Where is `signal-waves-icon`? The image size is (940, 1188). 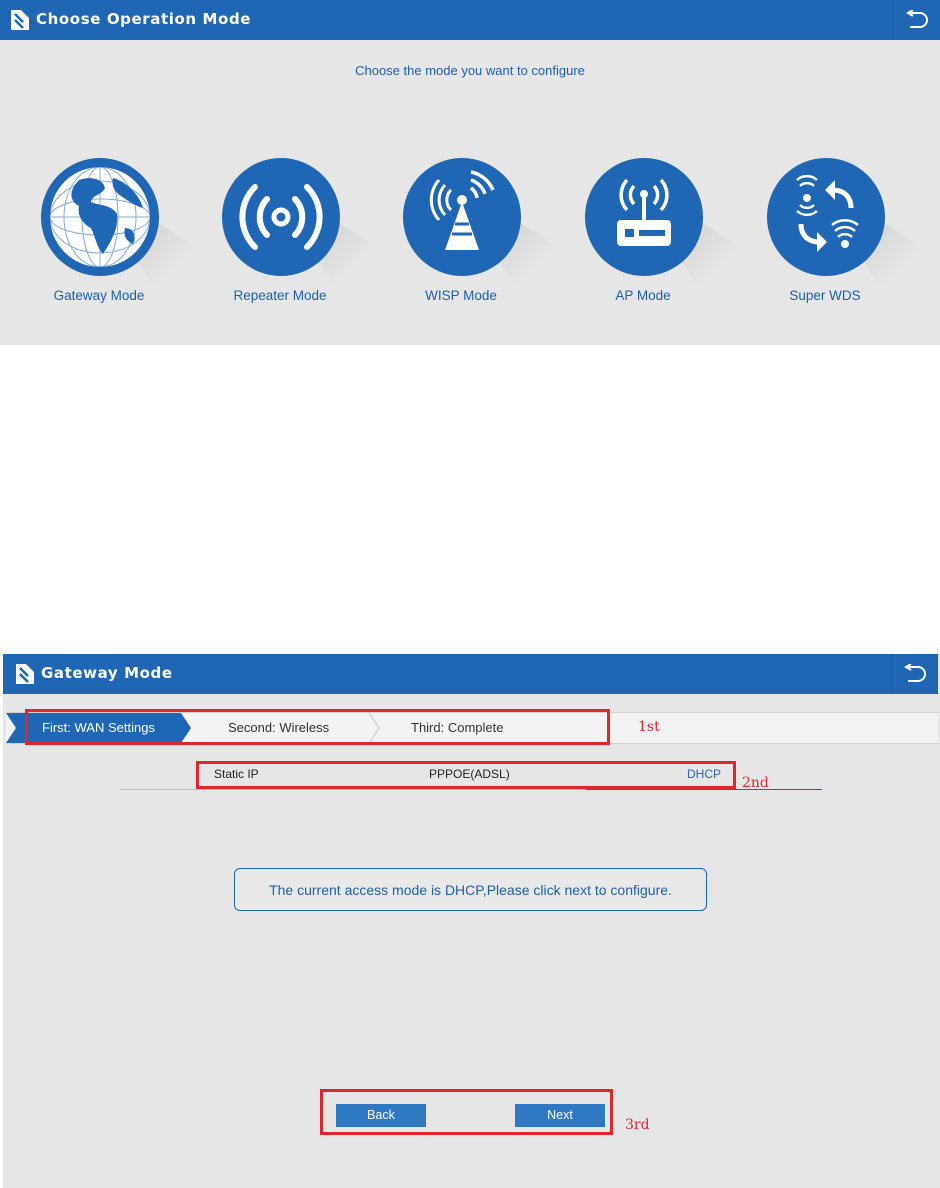 signal-waves-icon is located at coordinates (281, 217).